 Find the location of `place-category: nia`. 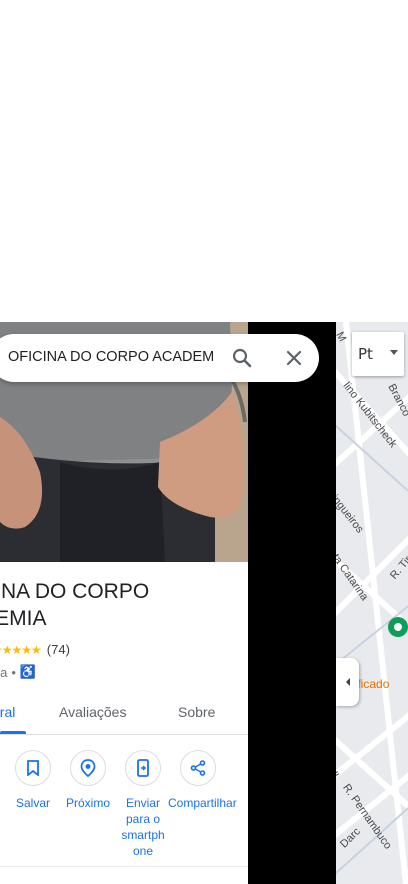

place-category: nia is located at coordinates (3, 672).